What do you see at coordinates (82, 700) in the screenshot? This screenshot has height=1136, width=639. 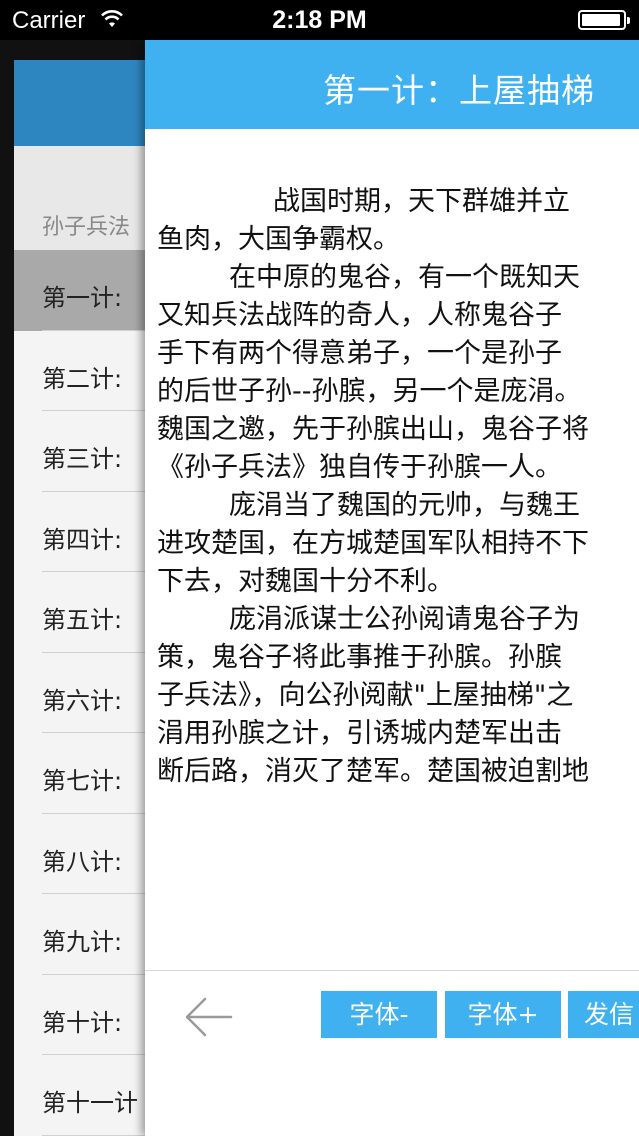 I see `chapter-label: 第六计:` at bounding box center [82, 700].